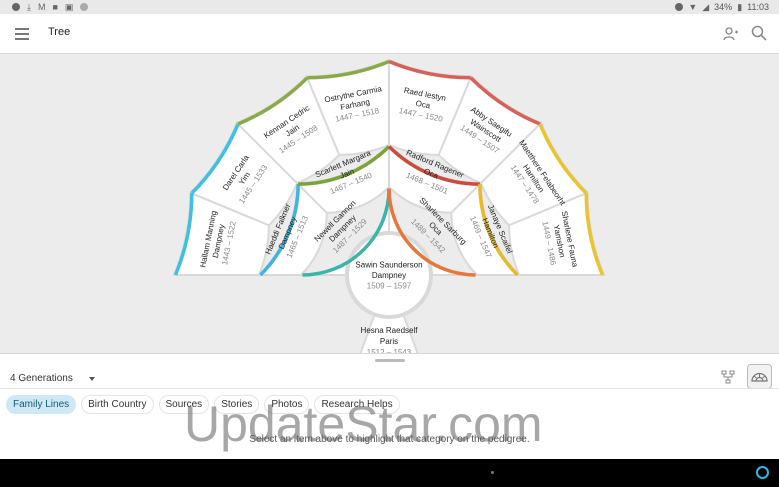 This screenshot has height=487, width=779. Describe the element at coordinates (390, 330) in the screenshot. I see `person-name: Hesna Raedself` at that location.